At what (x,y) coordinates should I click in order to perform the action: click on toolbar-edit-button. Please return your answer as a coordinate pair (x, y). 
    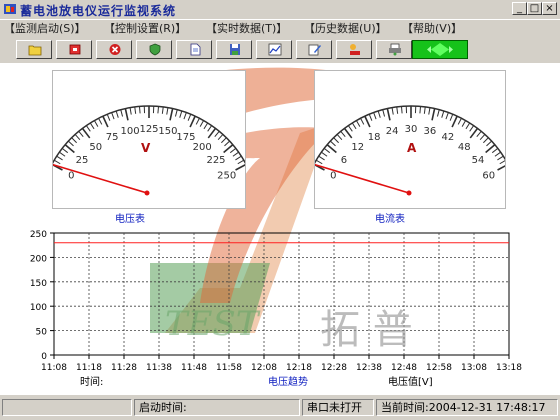
    Looking at the image, I should click on (314, 49).